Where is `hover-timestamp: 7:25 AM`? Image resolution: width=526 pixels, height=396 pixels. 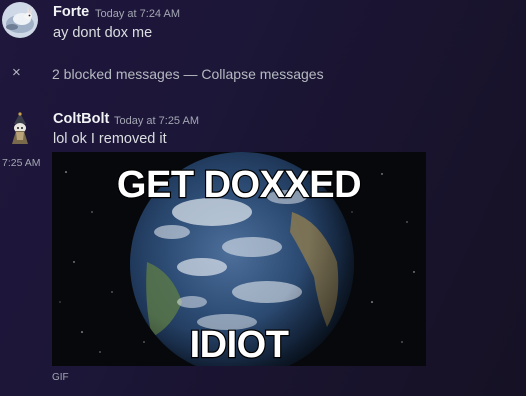
hover-timestamp: 7:25 AM is located at coordinates (21, 163).